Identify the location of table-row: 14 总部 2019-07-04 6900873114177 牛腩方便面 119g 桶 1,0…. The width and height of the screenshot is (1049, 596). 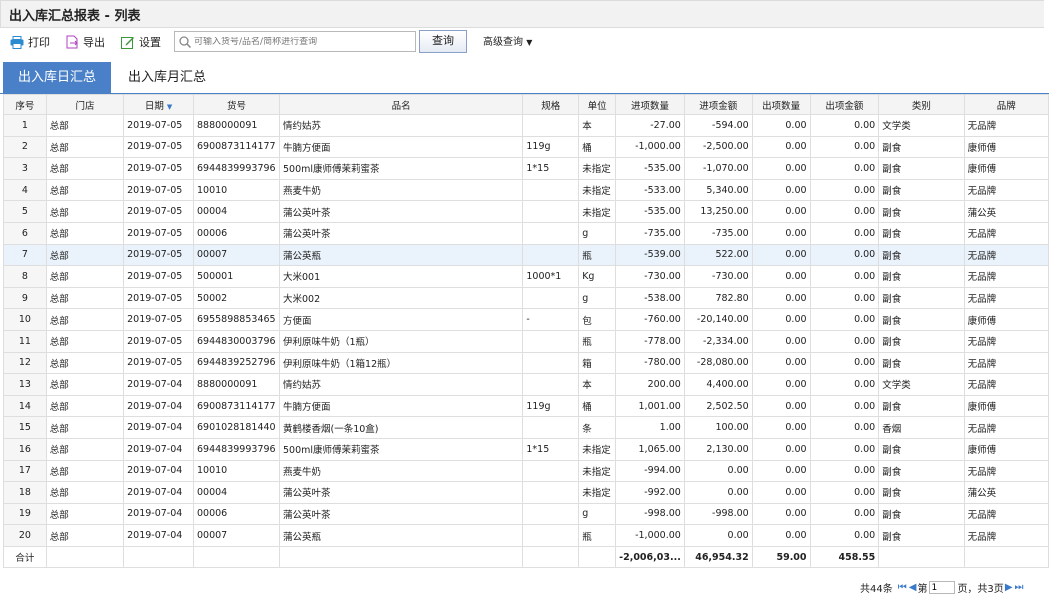
(526, 406).